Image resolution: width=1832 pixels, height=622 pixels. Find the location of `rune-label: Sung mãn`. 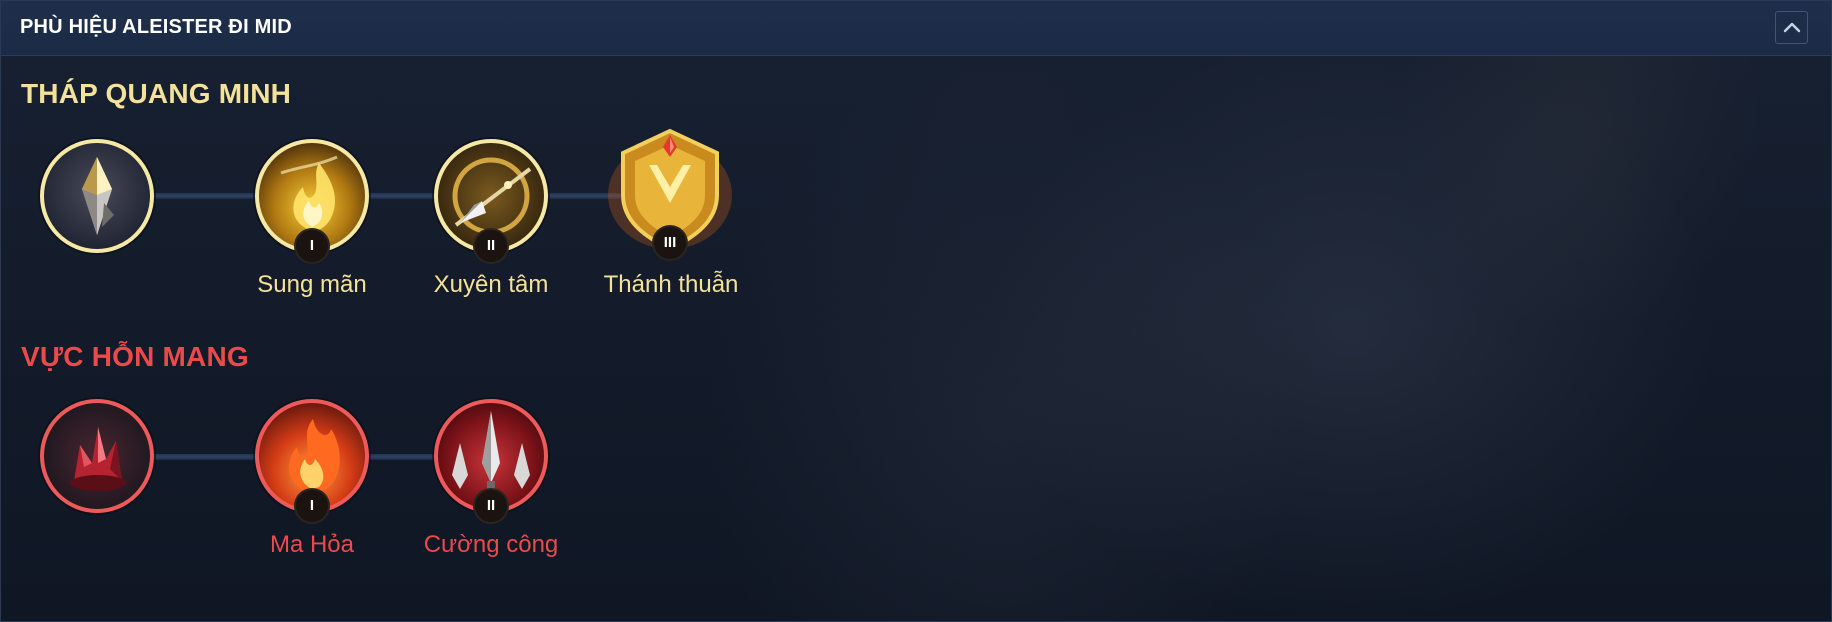

rune-label: Sung mãn is located at coordinates (312, 284).